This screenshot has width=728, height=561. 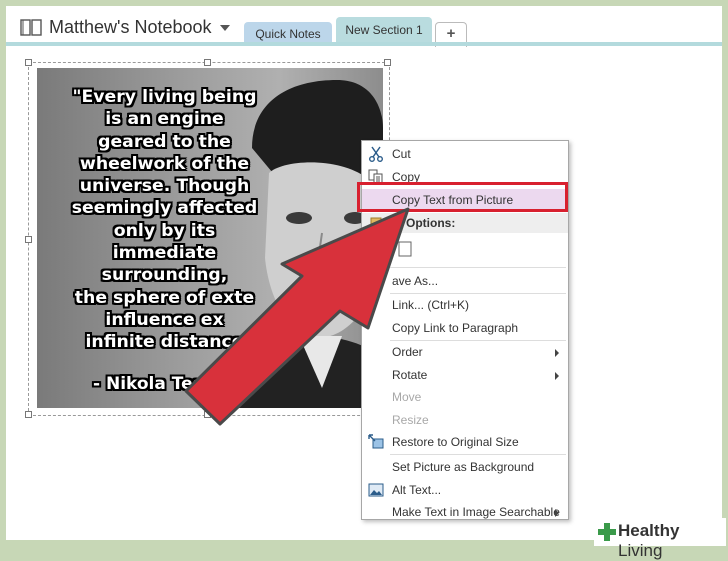 I want to click on healthy-living-watermark: Healthy Living, so click(x=660, y=539).